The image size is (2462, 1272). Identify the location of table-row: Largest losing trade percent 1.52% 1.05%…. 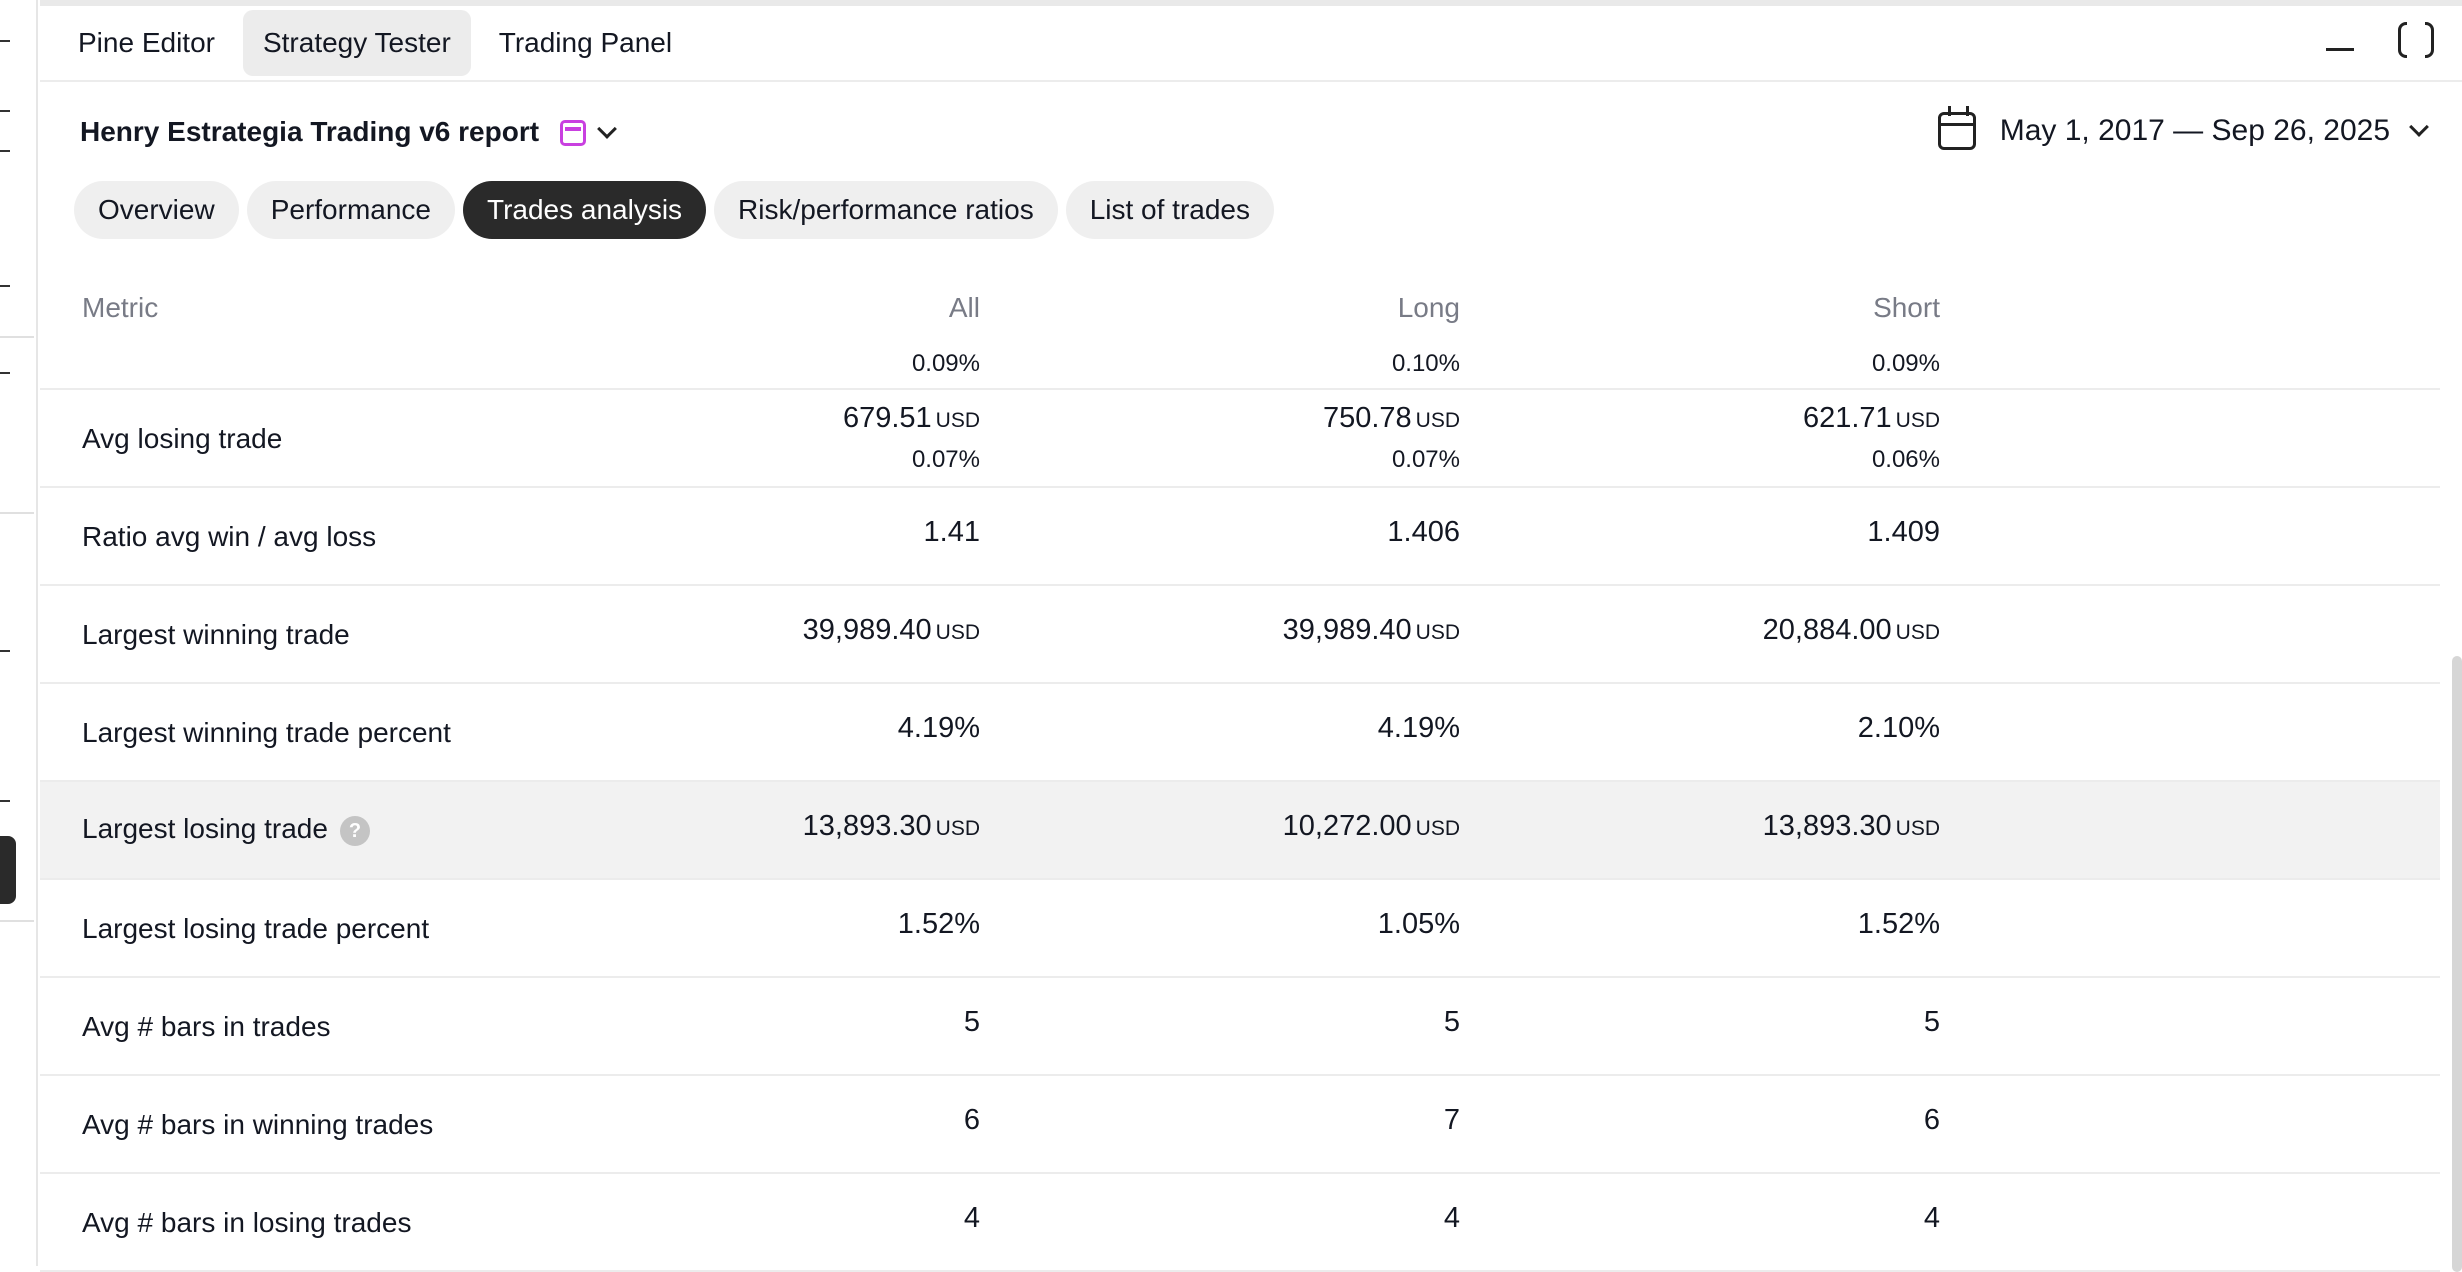
(1240, 929).